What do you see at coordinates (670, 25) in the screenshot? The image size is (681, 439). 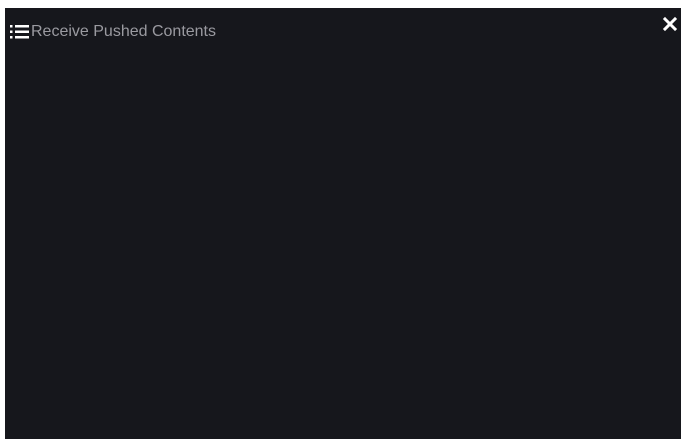 I see `close-icon` at bounding box center [670, 25].